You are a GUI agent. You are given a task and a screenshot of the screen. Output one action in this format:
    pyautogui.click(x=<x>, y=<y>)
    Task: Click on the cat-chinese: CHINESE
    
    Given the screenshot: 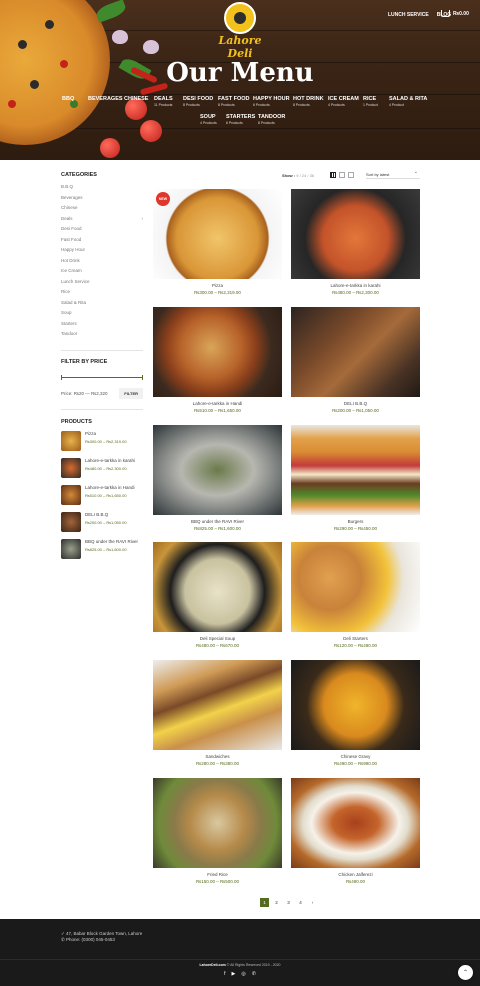 What is the action you would take?
    pyautogui.click(x=136, y=99)
    